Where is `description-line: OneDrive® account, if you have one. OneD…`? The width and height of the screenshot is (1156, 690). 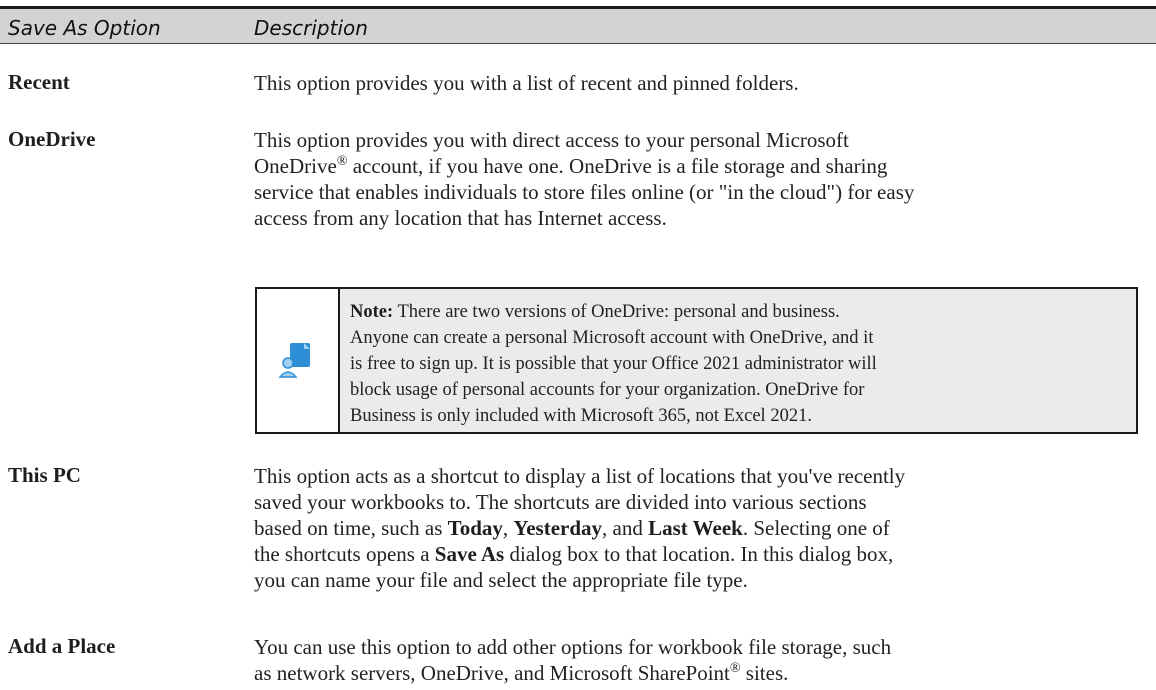
description-line: OneDrive® account, if you have one. OneD… is located at coordinates (699, 166).